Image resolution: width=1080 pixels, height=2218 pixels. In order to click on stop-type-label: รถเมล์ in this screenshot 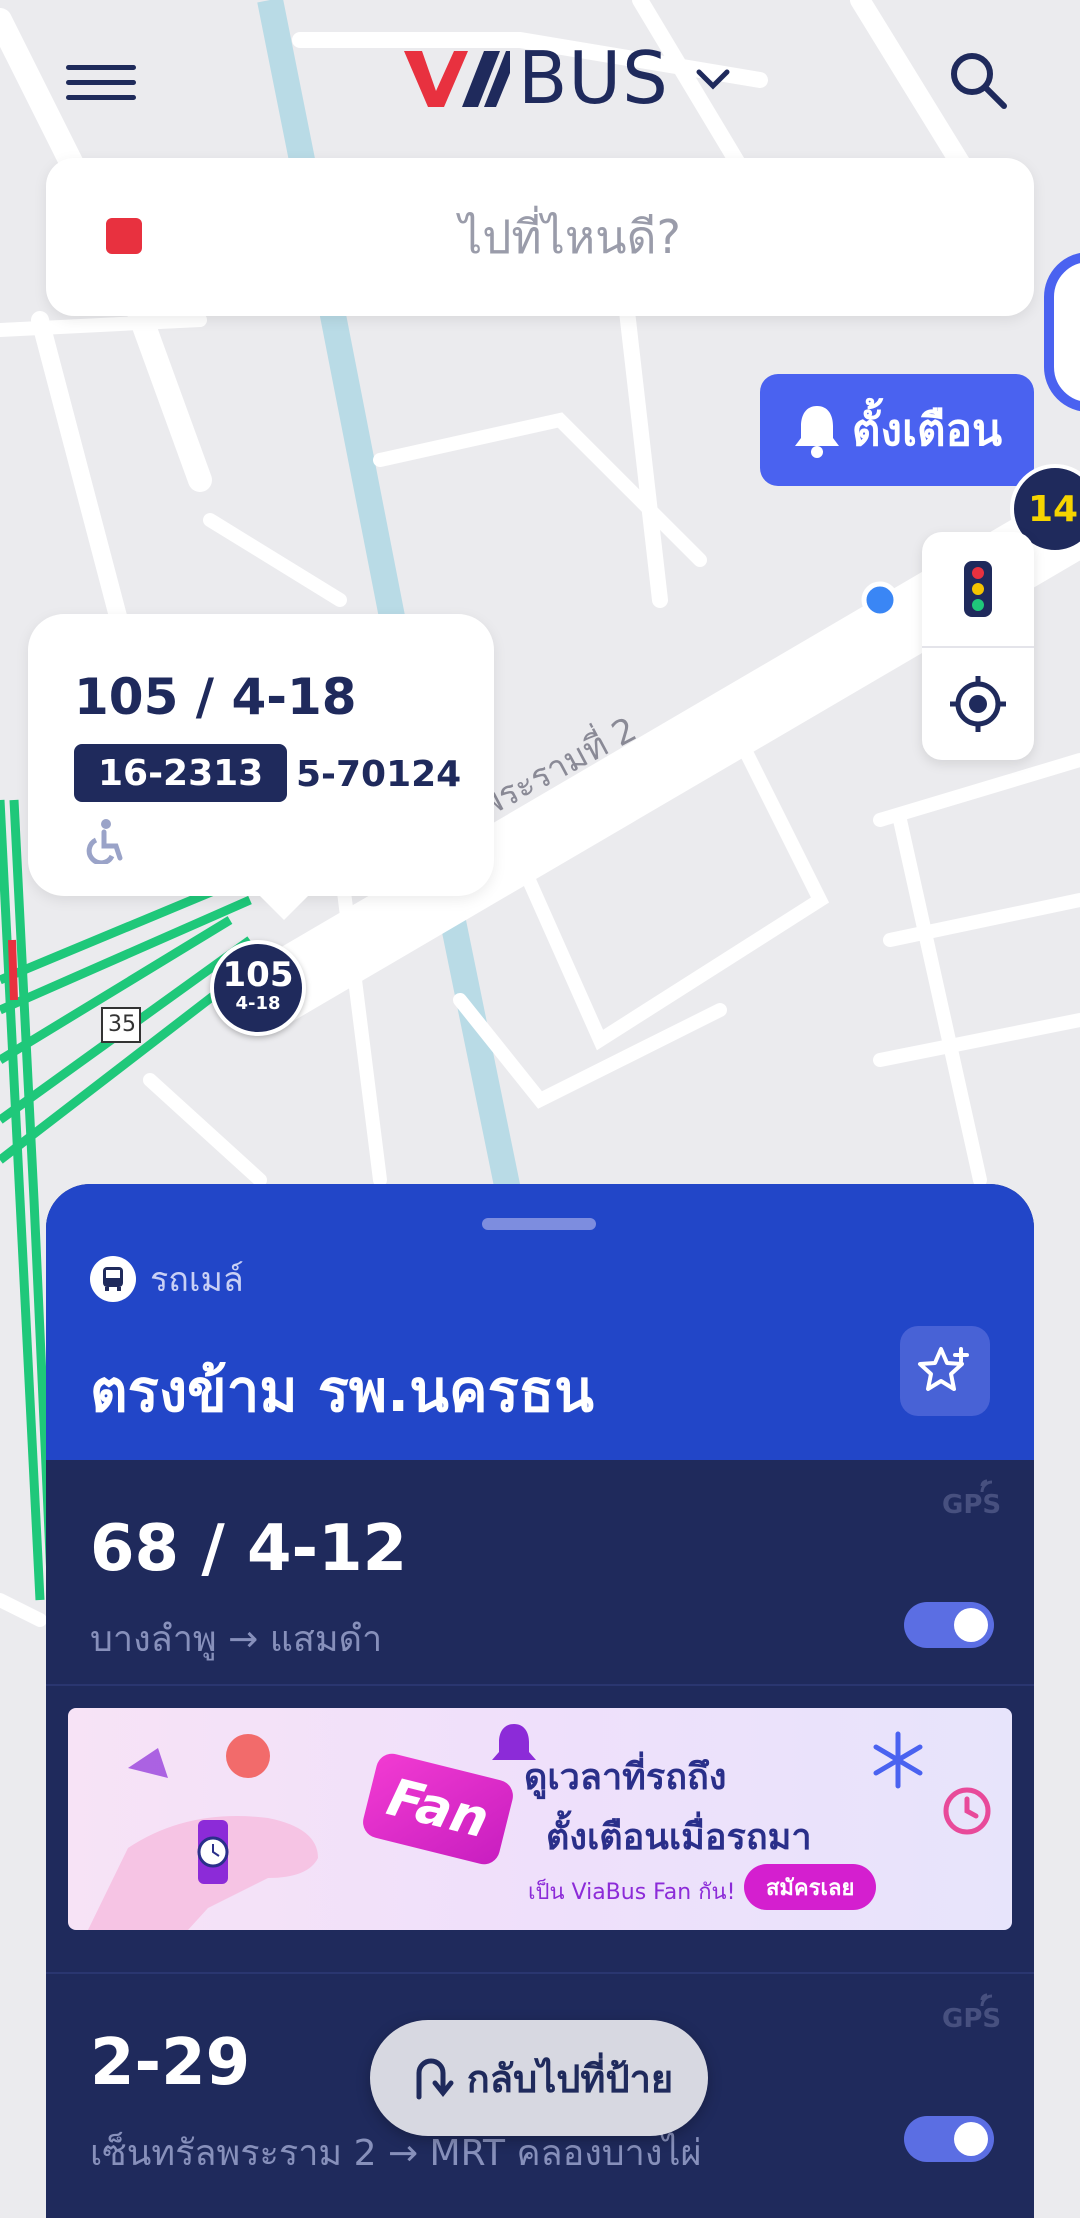, I will do `click(197, 1280)`.